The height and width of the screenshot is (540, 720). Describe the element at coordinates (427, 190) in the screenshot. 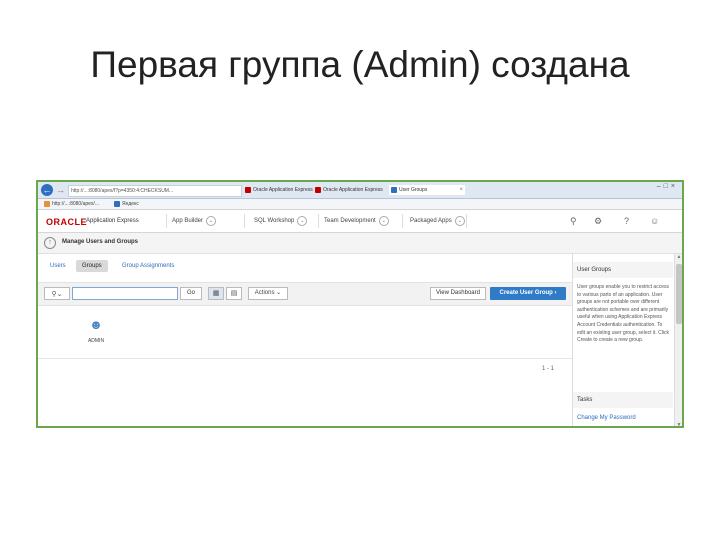

I see `browser-tab-3: User Groups ×` at that location.